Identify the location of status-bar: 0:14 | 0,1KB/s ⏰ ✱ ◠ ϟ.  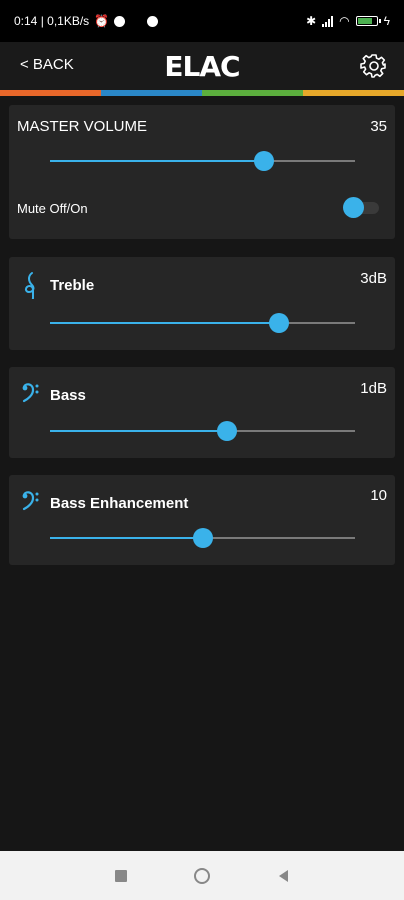
(202, 21).